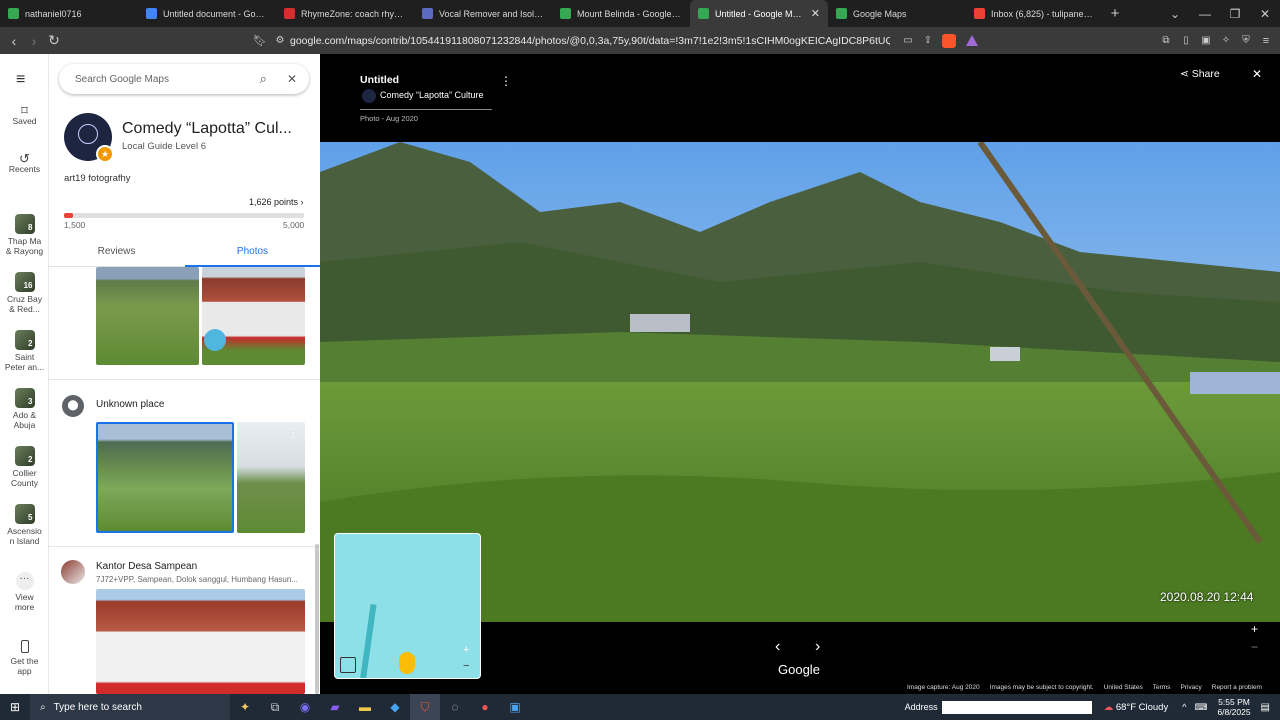 The image size is (1280, 720). Describe the element at coordinates (69, 13) in the screenshot. I see `browser-tab: nathaniel0716` at that location.